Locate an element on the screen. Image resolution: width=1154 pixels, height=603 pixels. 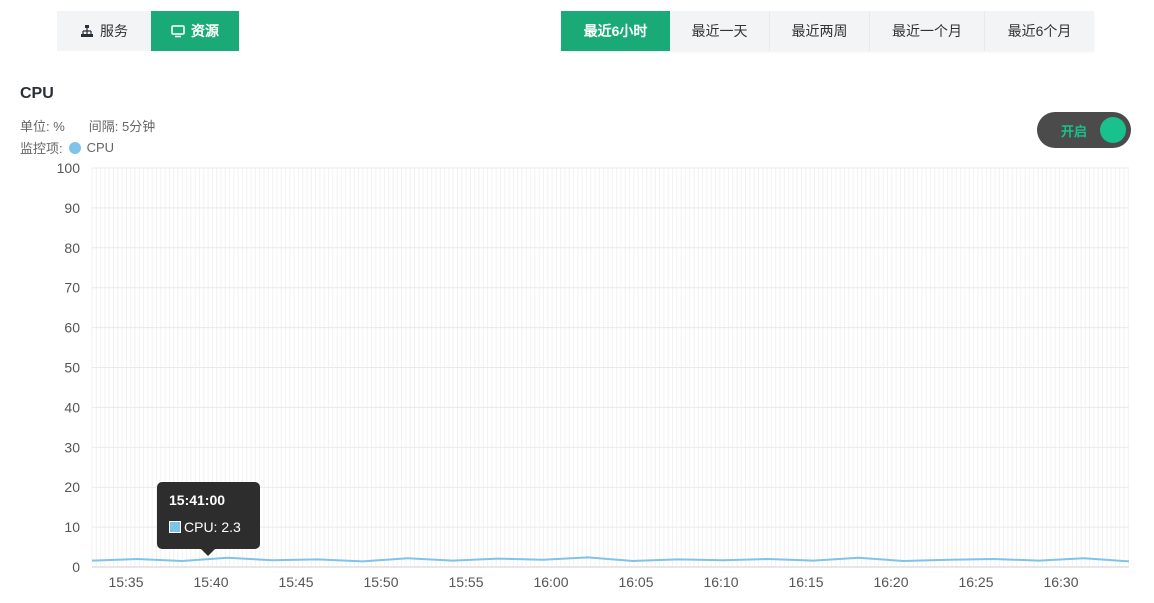
y-tick-label: 0 is located at coordinates (76, 567).